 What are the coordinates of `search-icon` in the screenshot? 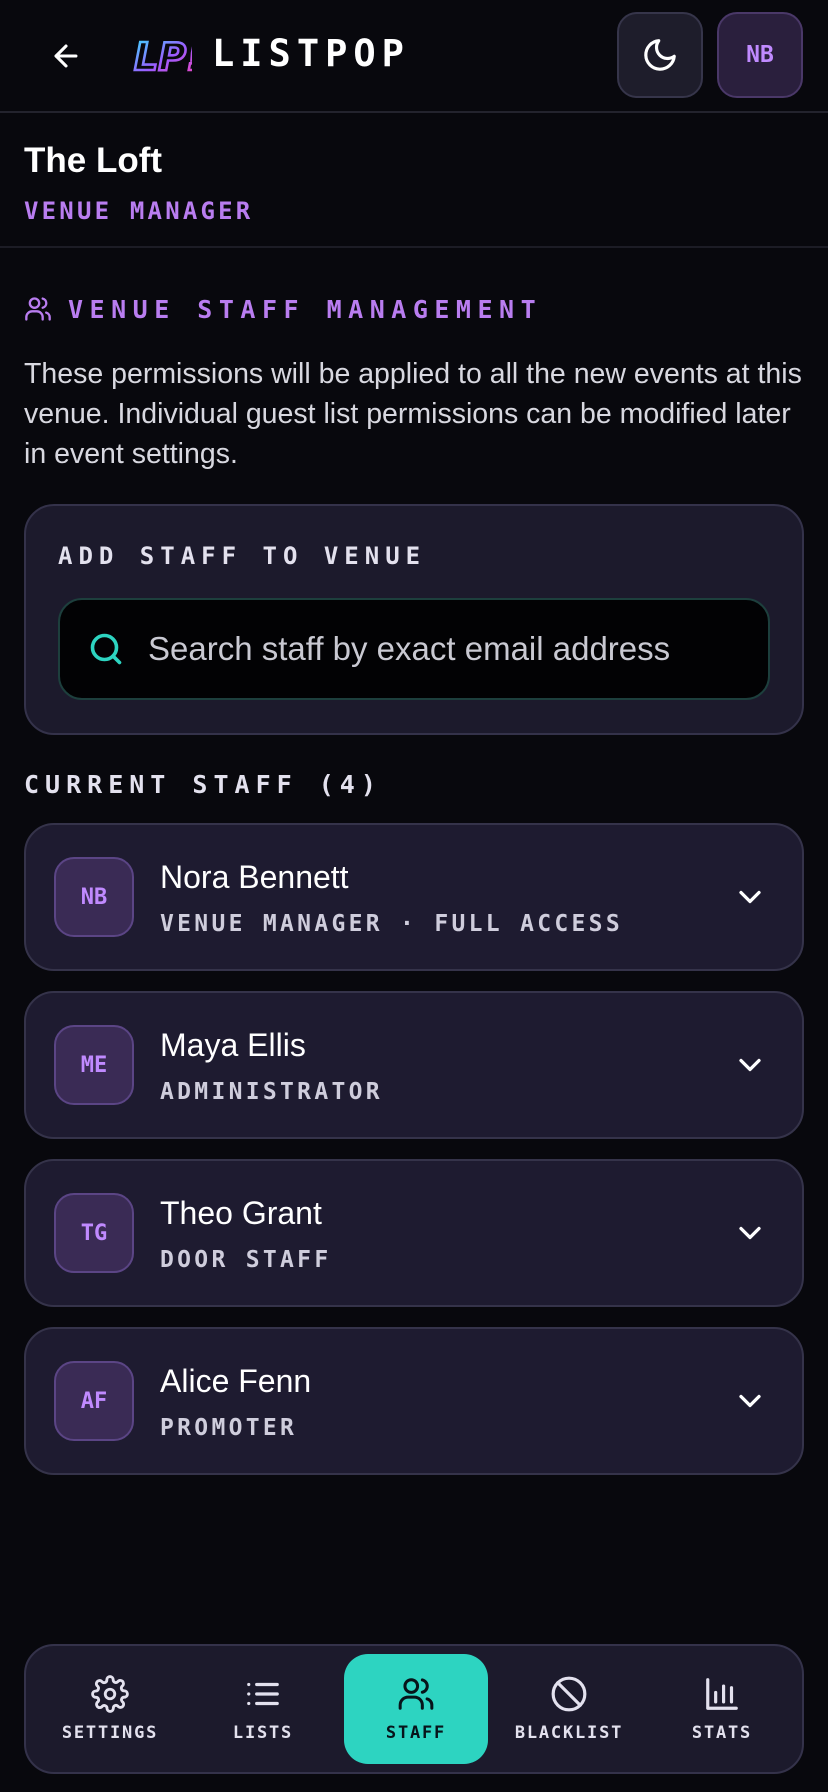 It's located at (106, 649).